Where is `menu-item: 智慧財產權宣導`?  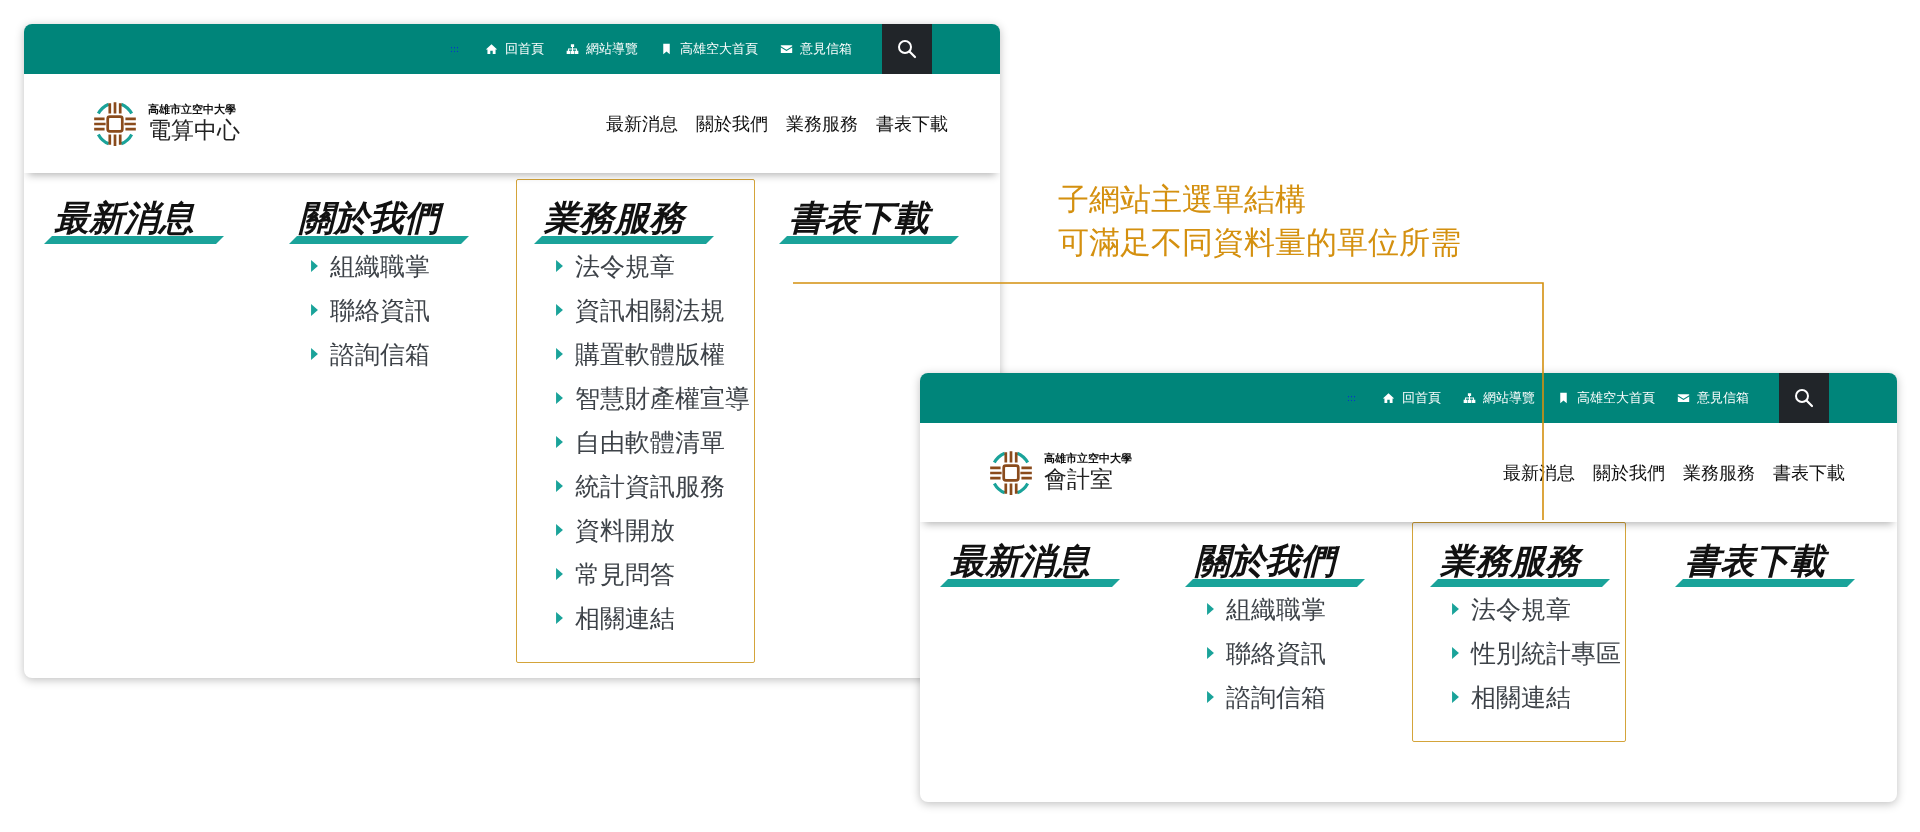 menu-item: 智慧財產權宣導 is located at coordinates (662, 398).